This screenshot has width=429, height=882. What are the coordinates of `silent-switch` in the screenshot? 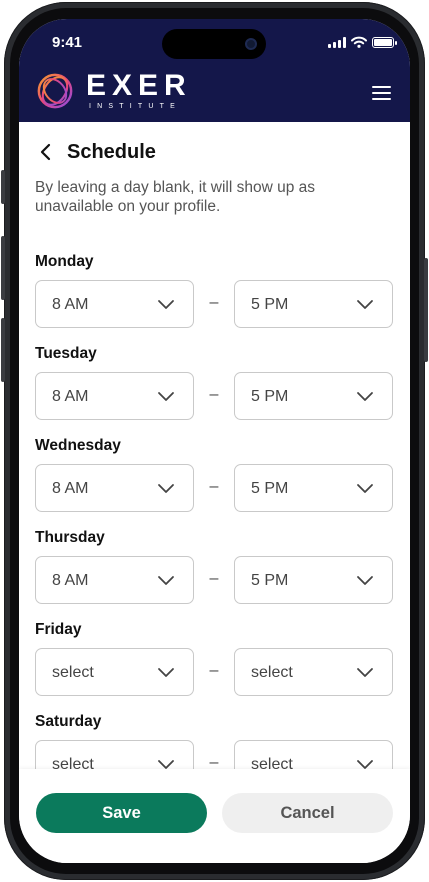 It's located at (3, 187).